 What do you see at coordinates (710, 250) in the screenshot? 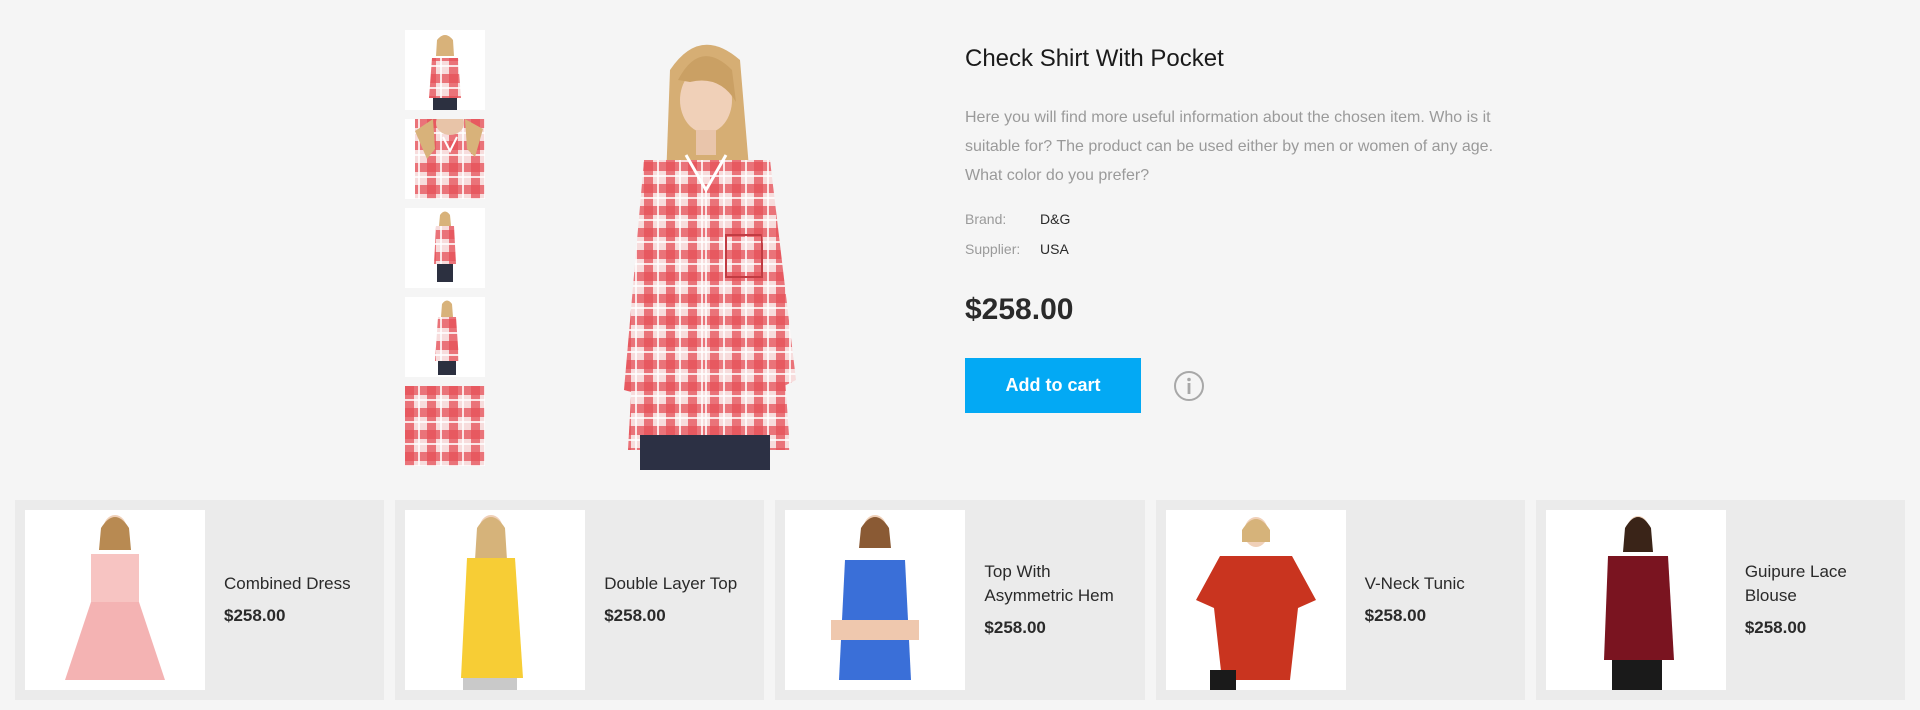
I see `main-product-image` at bounding box center [710, 250].